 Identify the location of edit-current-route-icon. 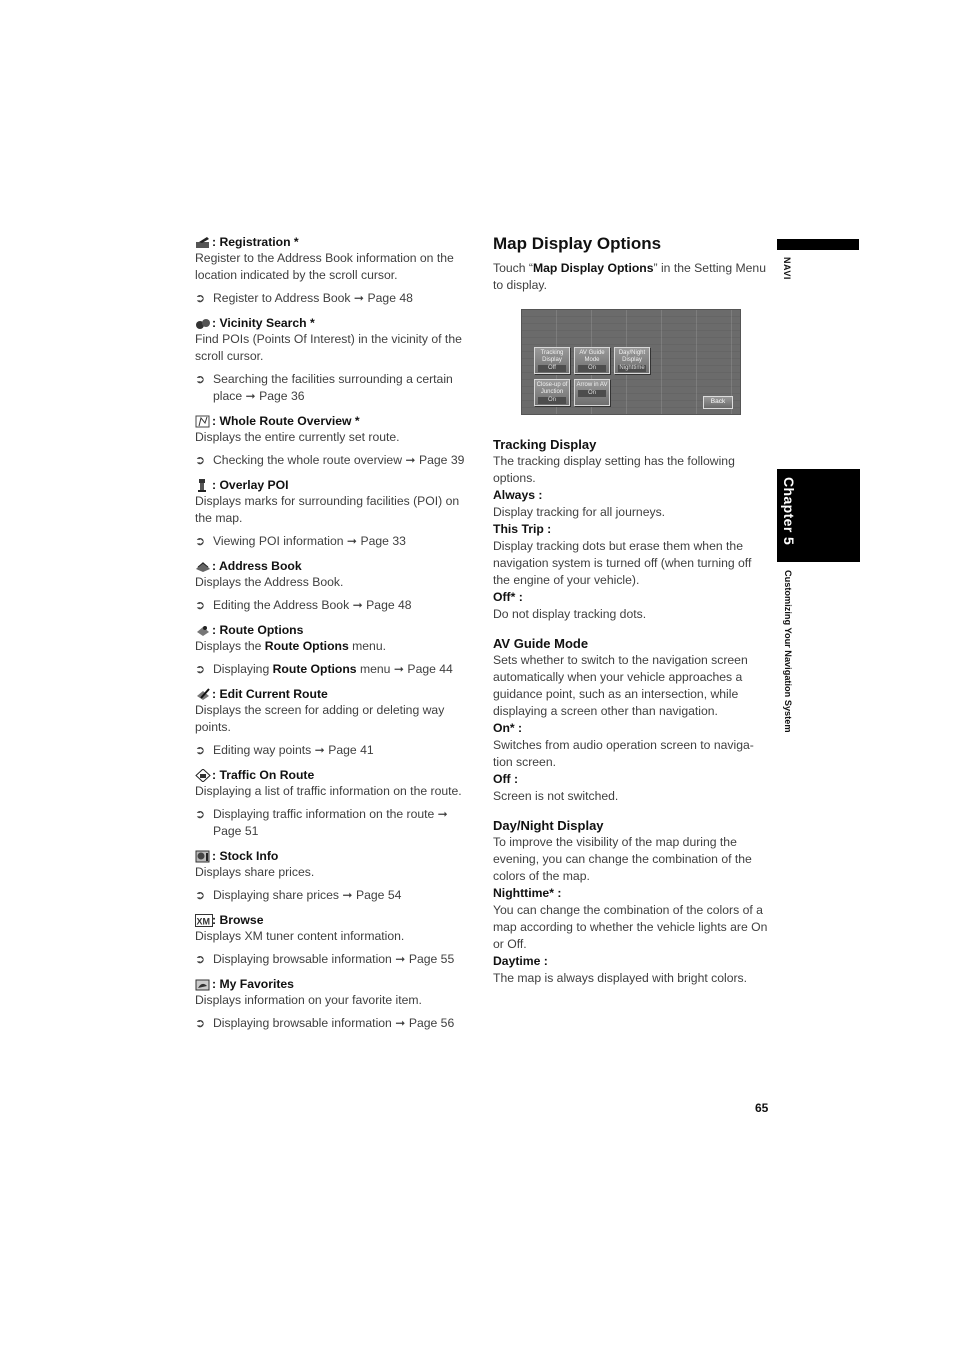
(203, 694).